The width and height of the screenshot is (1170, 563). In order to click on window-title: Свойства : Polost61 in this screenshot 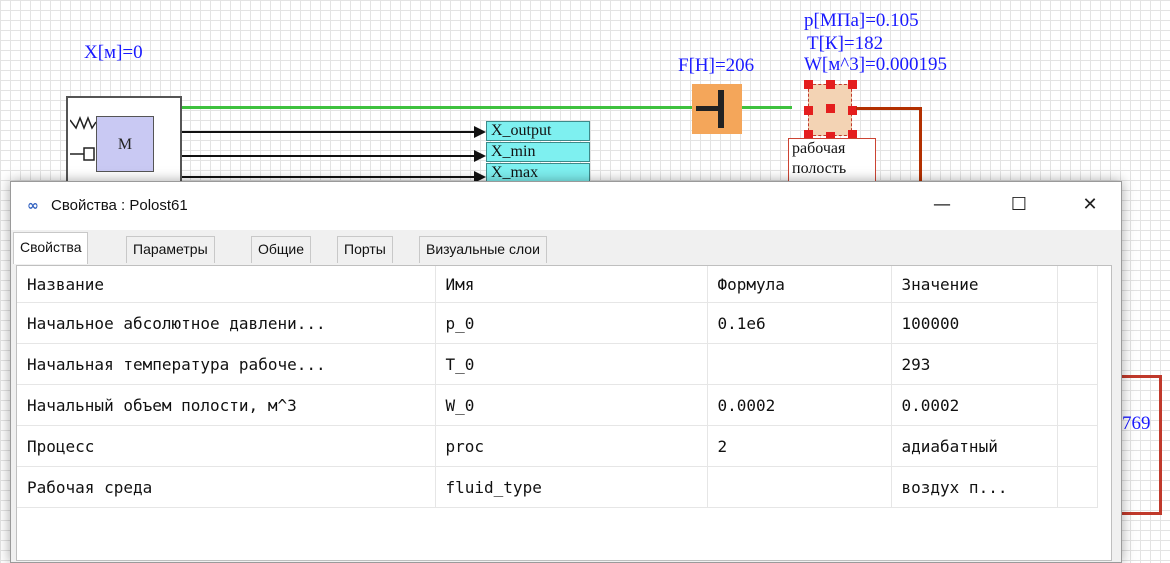, I will do `click(119, 205)`.